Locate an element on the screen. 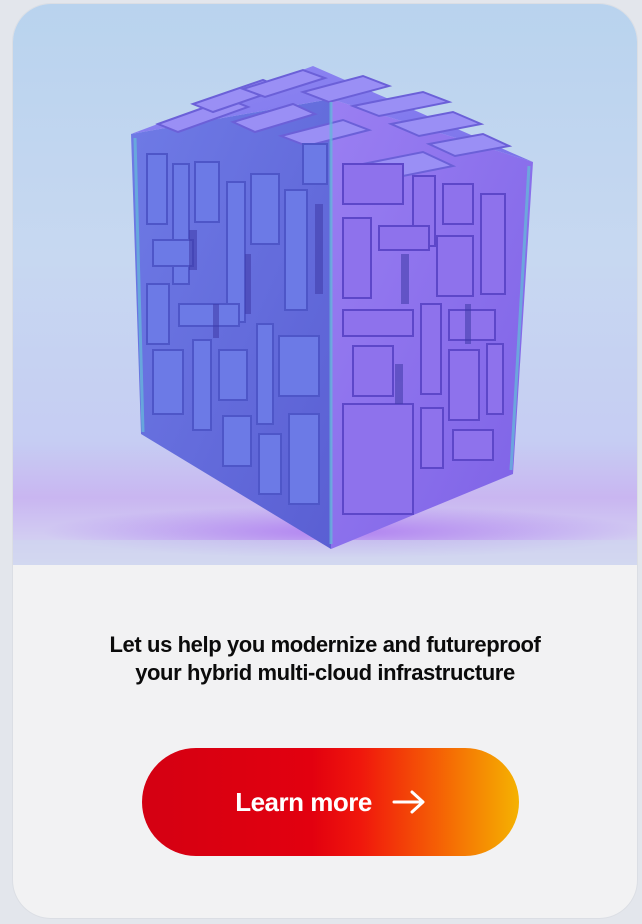 The image size is (642, 924). arrow-right-icon is located at coordinates (409, 802).